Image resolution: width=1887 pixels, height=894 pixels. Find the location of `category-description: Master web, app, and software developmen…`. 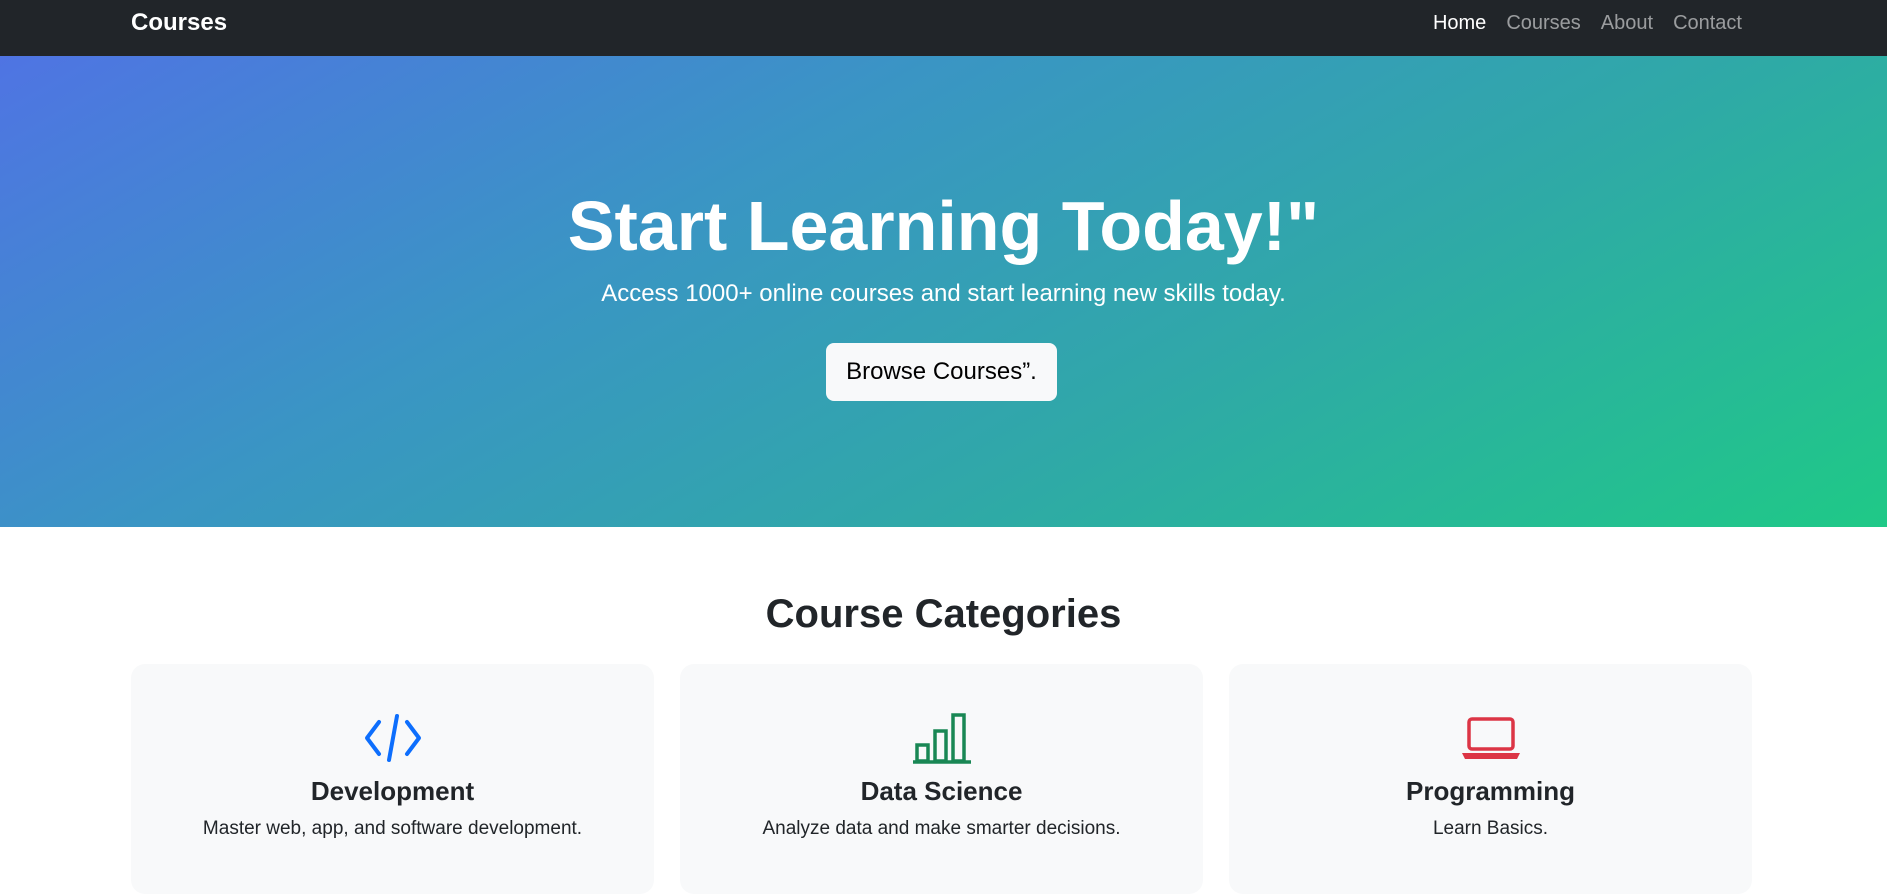

category-description: Master web, app, and software developmen… is located at coordinates (392, 828).